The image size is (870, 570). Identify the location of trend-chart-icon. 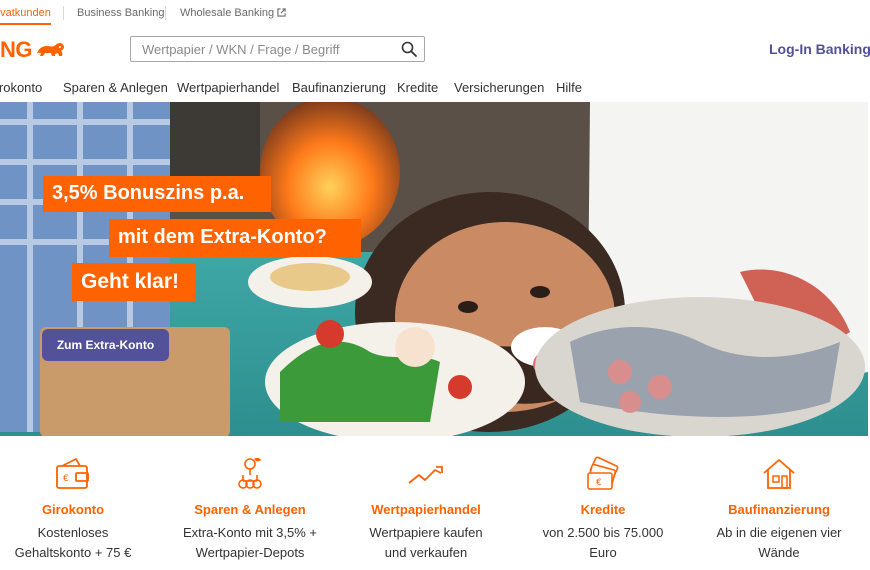
(425, 475).